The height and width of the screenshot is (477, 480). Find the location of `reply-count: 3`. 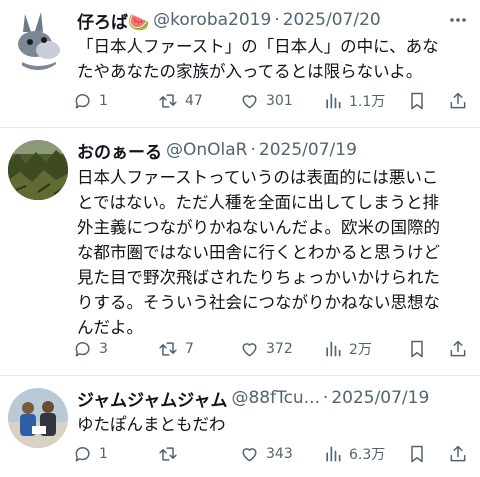

reply-count: 3 is located at coordinates (103, 349).